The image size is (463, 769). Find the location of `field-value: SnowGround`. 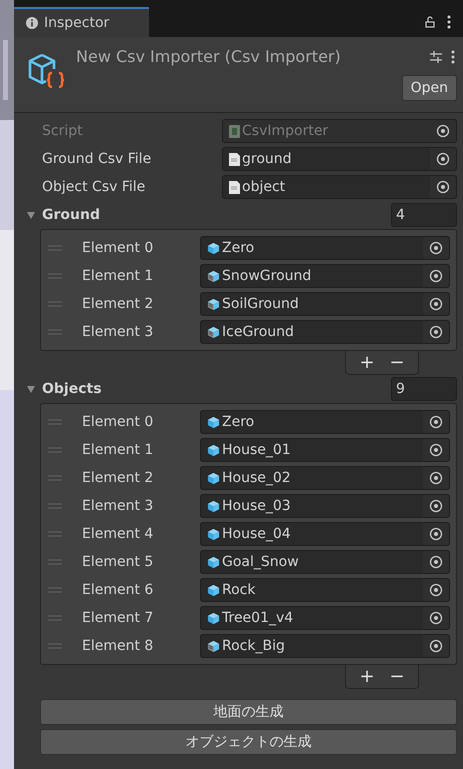

field-value: SnowGround is located at coordinates (267, 276).